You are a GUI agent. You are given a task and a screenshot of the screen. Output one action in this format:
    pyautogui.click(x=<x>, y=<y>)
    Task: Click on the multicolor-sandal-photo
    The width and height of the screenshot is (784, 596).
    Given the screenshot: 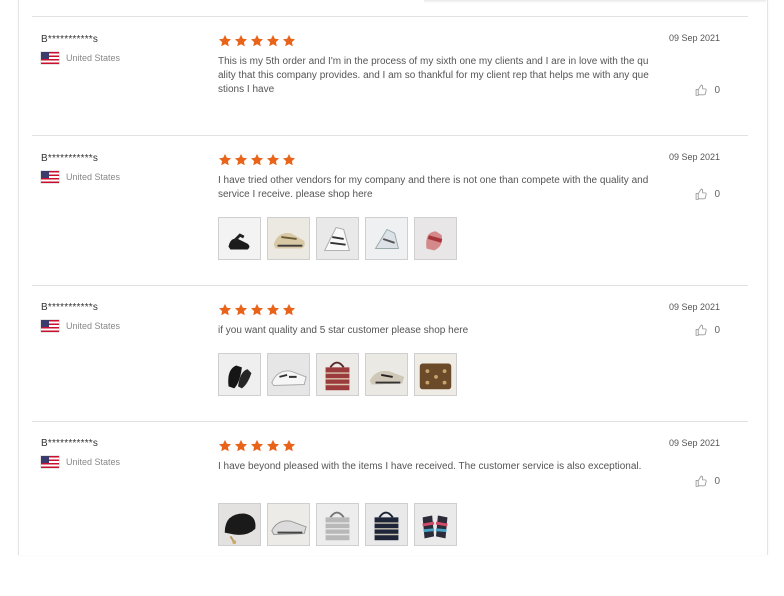 What is the action you would take?
    pyautogui.click(x=435, y=524)
    